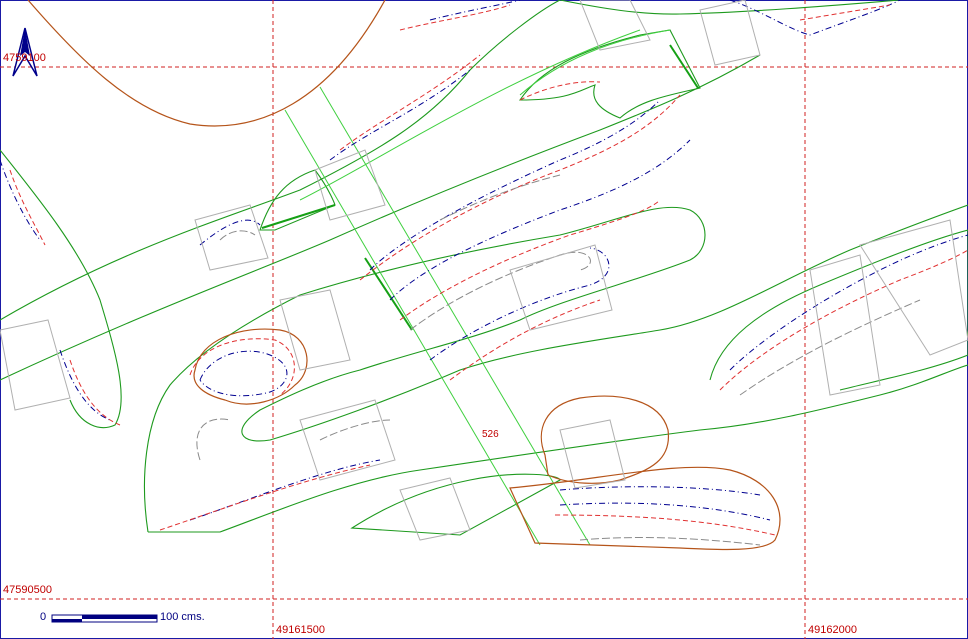 This screenshot has height=639, width=968. What do you see at coordinates (490, 434) in the screenshot?
I see `parcel-label: 526` at bounding box center [490, 434].